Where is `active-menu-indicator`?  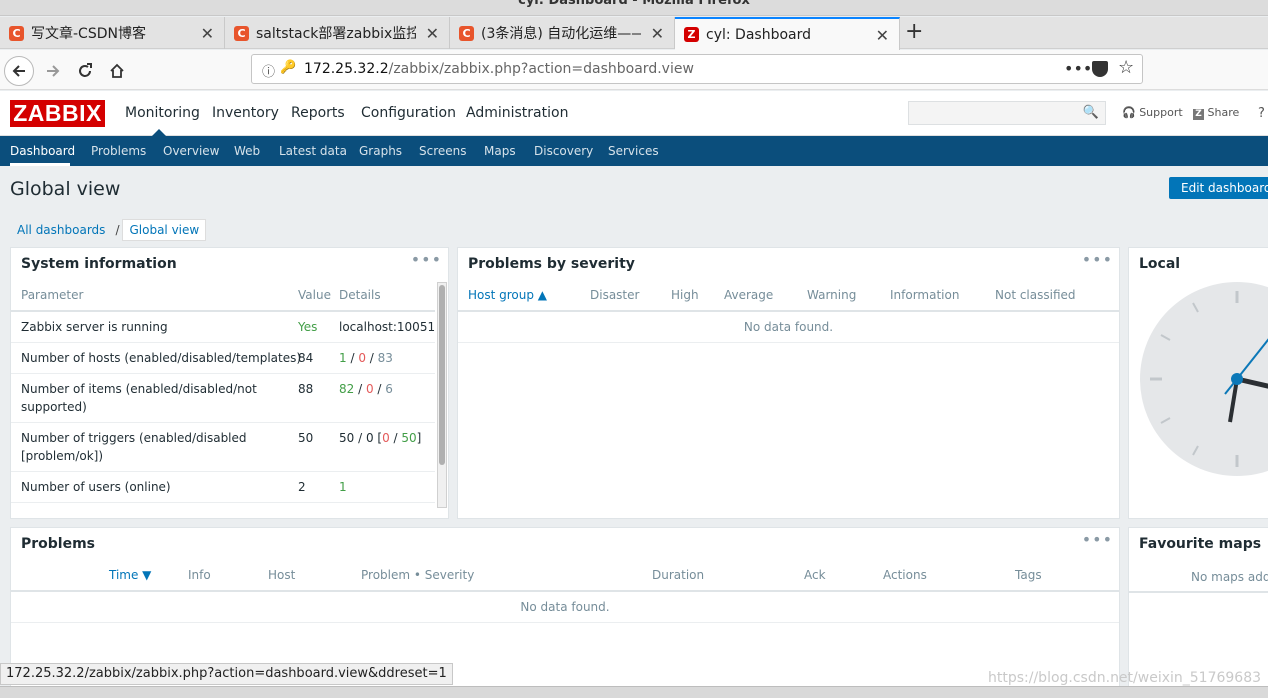 active-menu-indicator is located at coordinates (159, 132).